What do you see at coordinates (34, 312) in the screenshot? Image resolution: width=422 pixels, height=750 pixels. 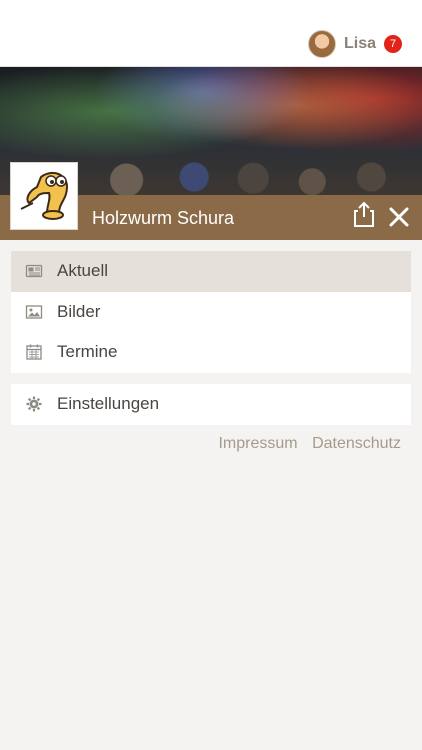 I see `image-icon` at bounding box center [34, 312].